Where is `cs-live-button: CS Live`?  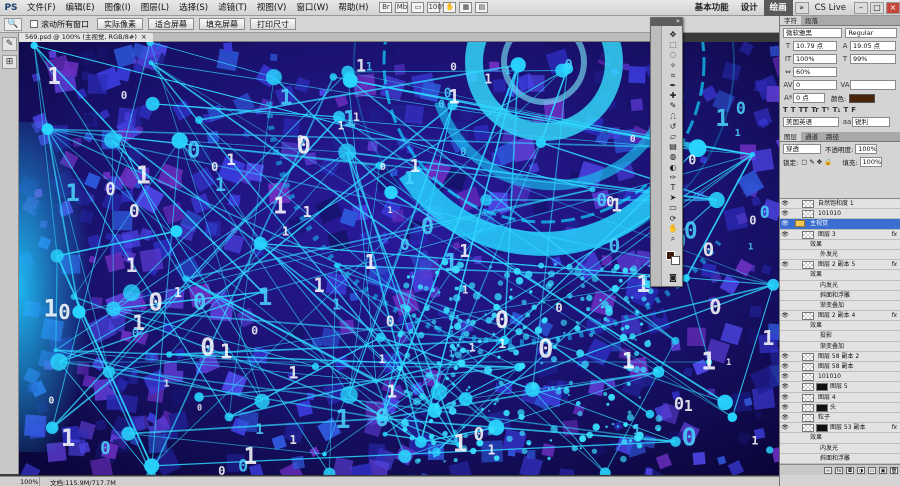
cs-live-button: CS Live is located at coordinates (830, 8).